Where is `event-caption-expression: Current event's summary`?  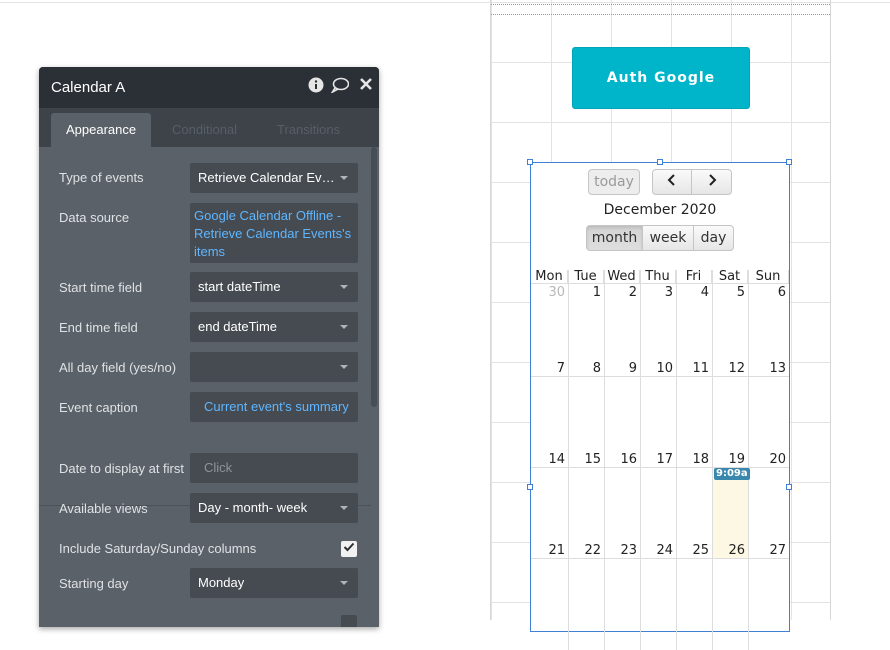
event-caption-expression: Current event's summary is located at coordinates (274, 407).